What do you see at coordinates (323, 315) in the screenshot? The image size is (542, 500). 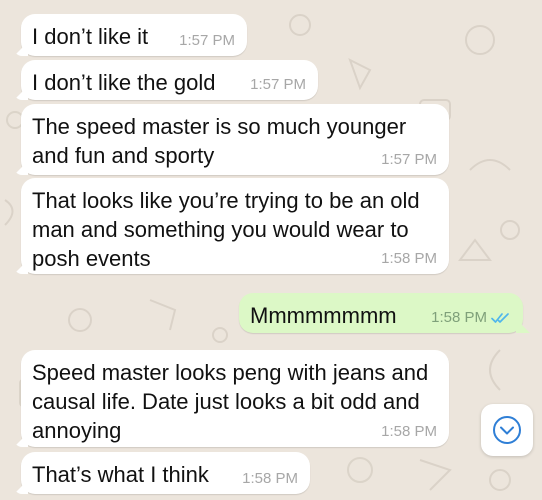 I see `message-text: Mmmmmmmm` at bounding box center [323, 315].